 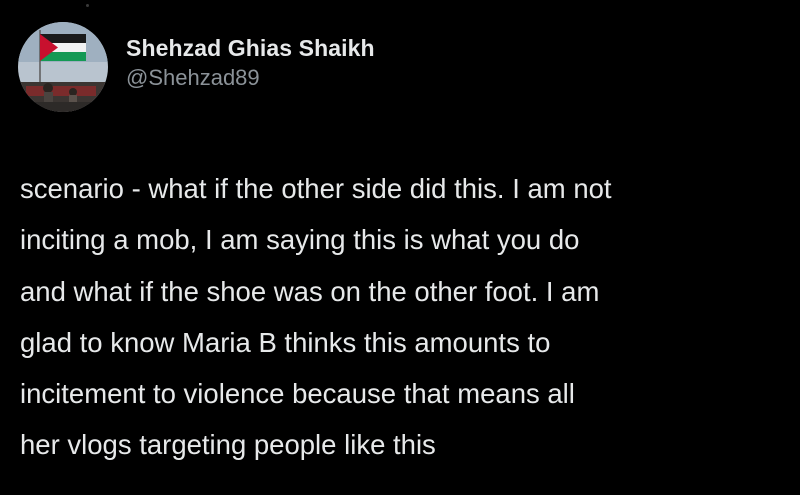 I want to click on avatar, so click(x=63, y=67).